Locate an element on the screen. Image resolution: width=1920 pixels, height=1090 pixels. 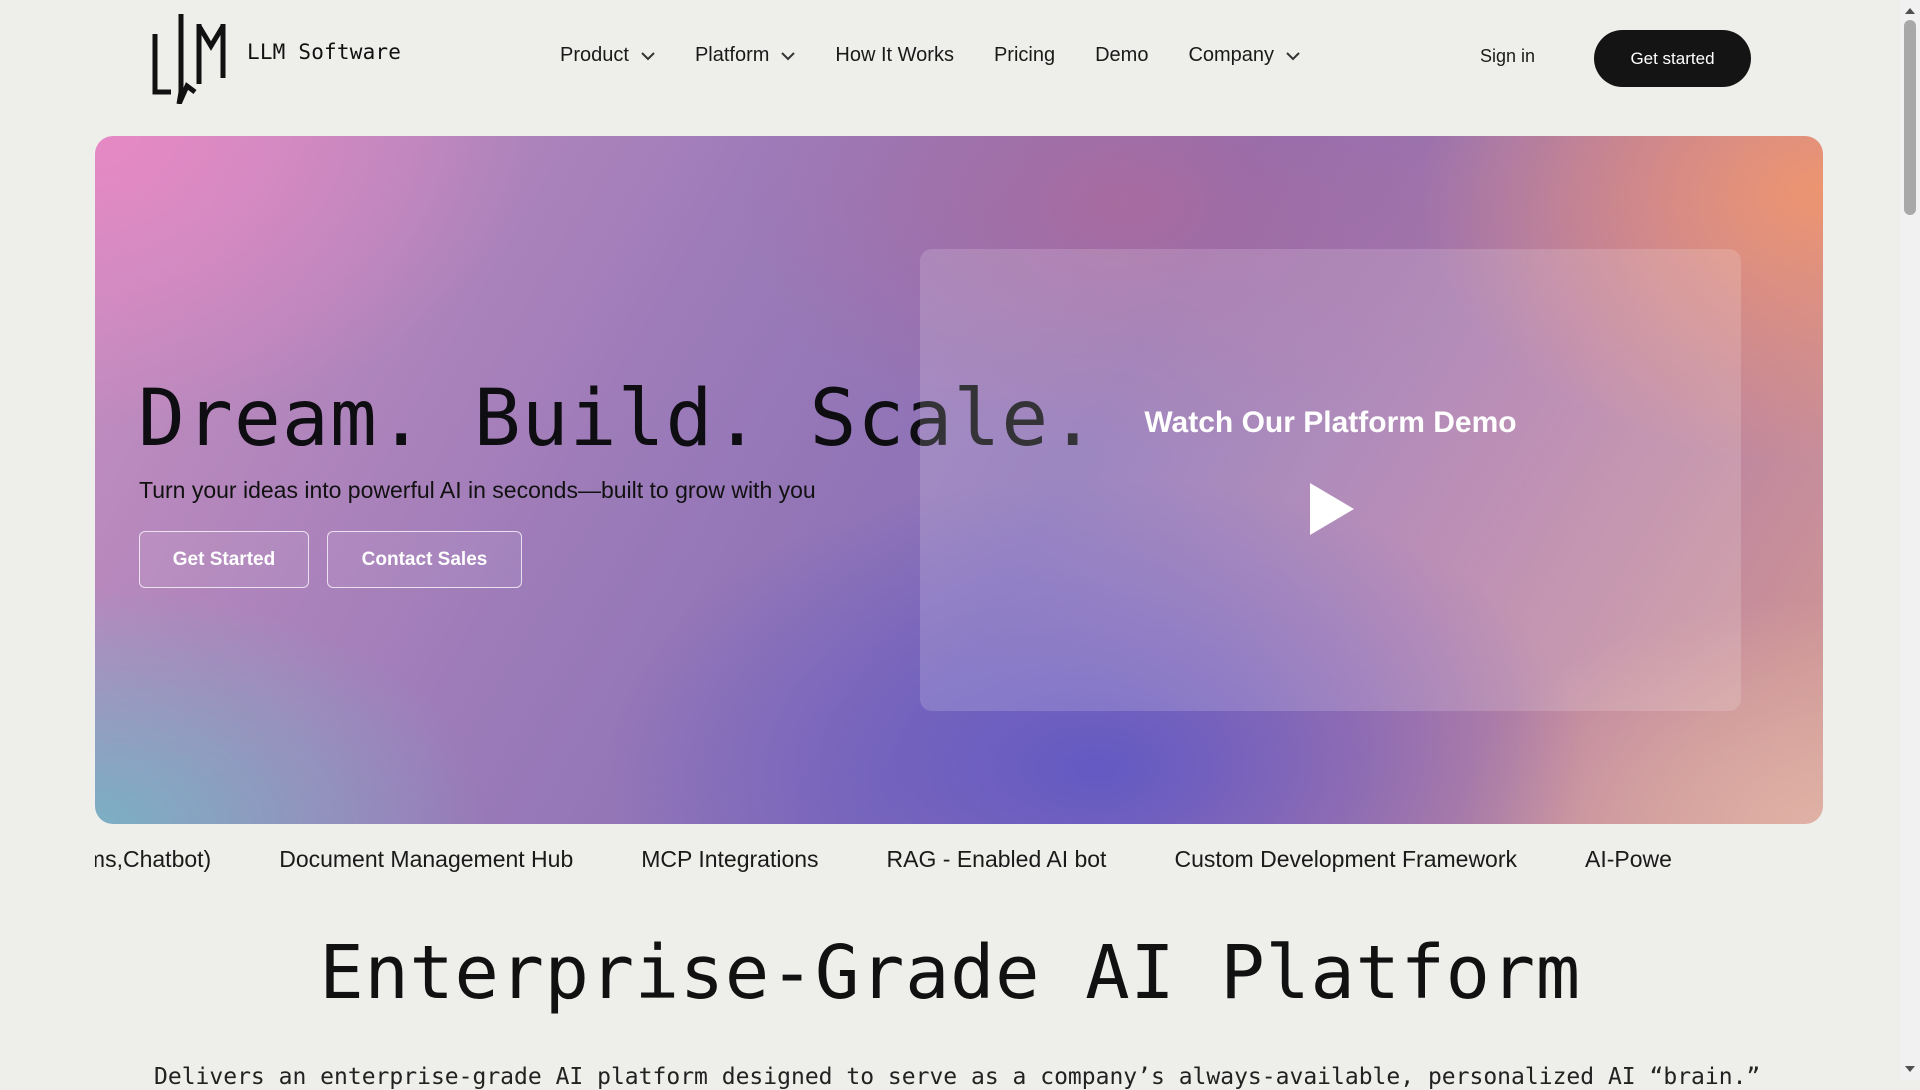
nav-how-it-works: How It Works is located at coordinates (894, 55).